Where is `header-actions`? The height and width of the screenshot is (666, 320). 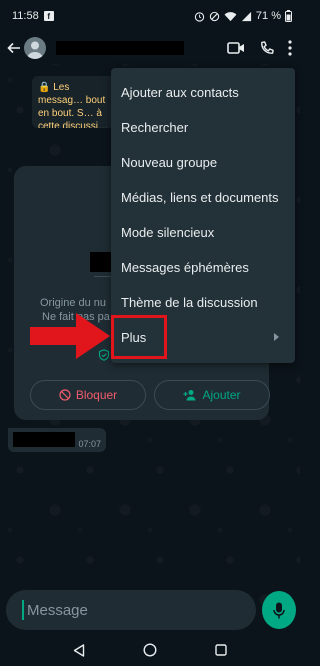
header-actions is located at coordinates (260, 48).